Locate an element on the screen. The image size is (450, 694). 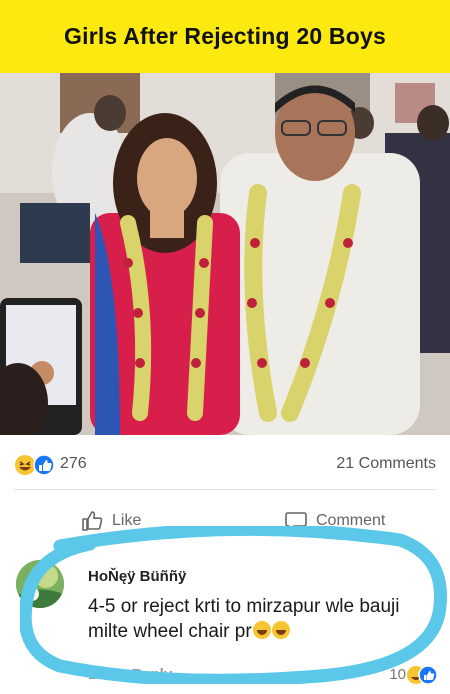
comment-bubble-icon is located at coordinates (296, 521).